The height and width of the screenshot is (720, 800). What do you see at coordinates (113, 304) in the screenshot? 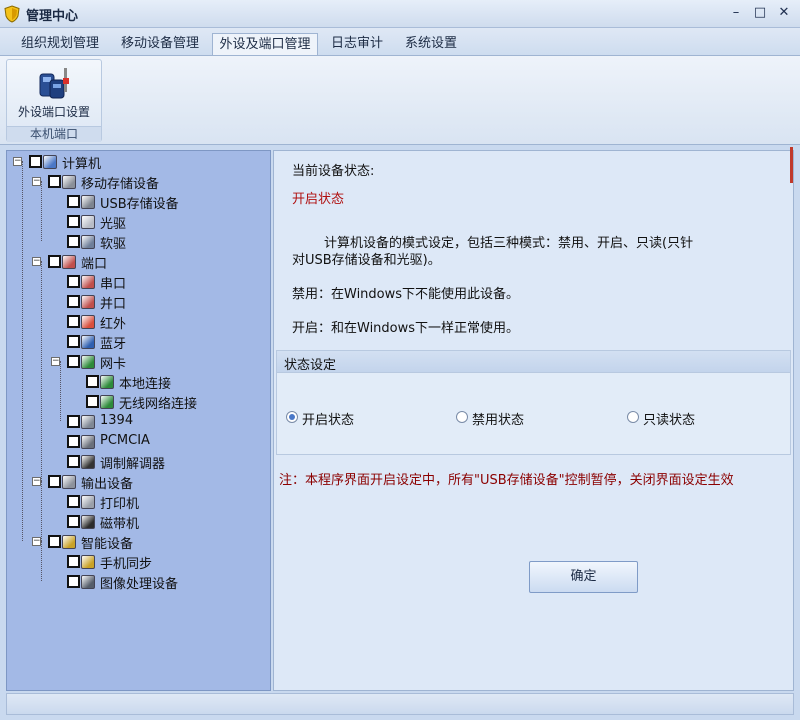
I see `tree-item-label: 并口` at bounding box center [113, 304].